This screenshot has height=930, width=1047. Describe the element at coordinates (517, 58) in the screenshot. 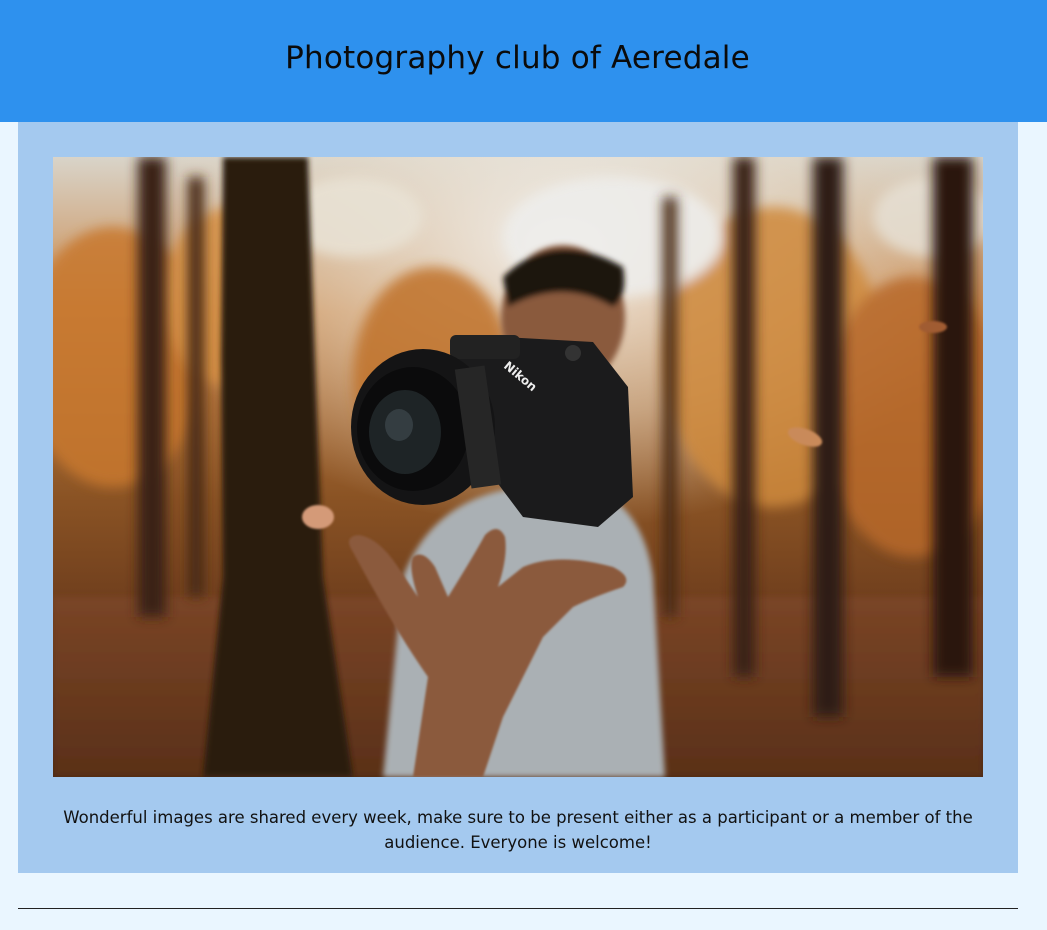

I see `page-title: Photography club of Aeredale` at that location.